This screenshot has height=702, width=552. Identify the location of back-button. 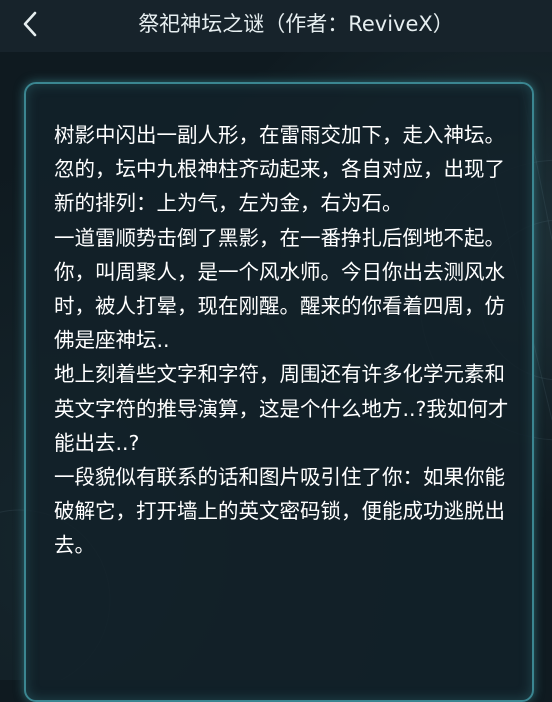
(30, 24).